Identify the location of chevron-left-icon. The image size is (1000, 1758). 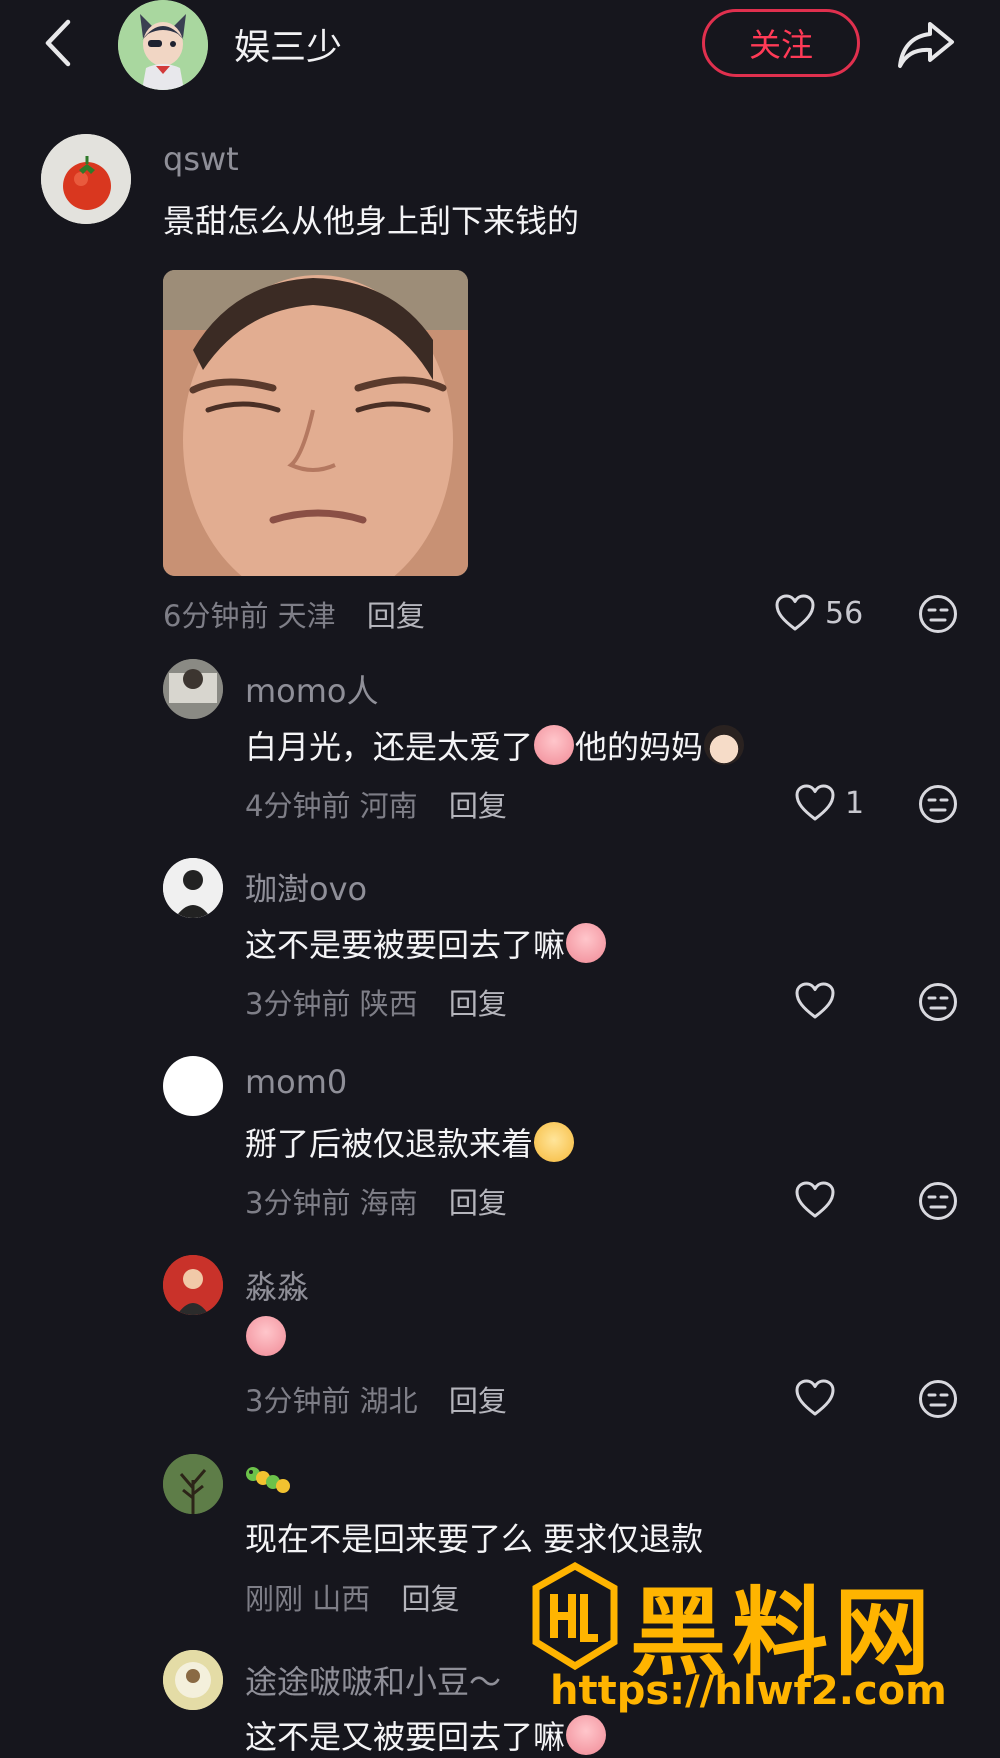
(58, 43).